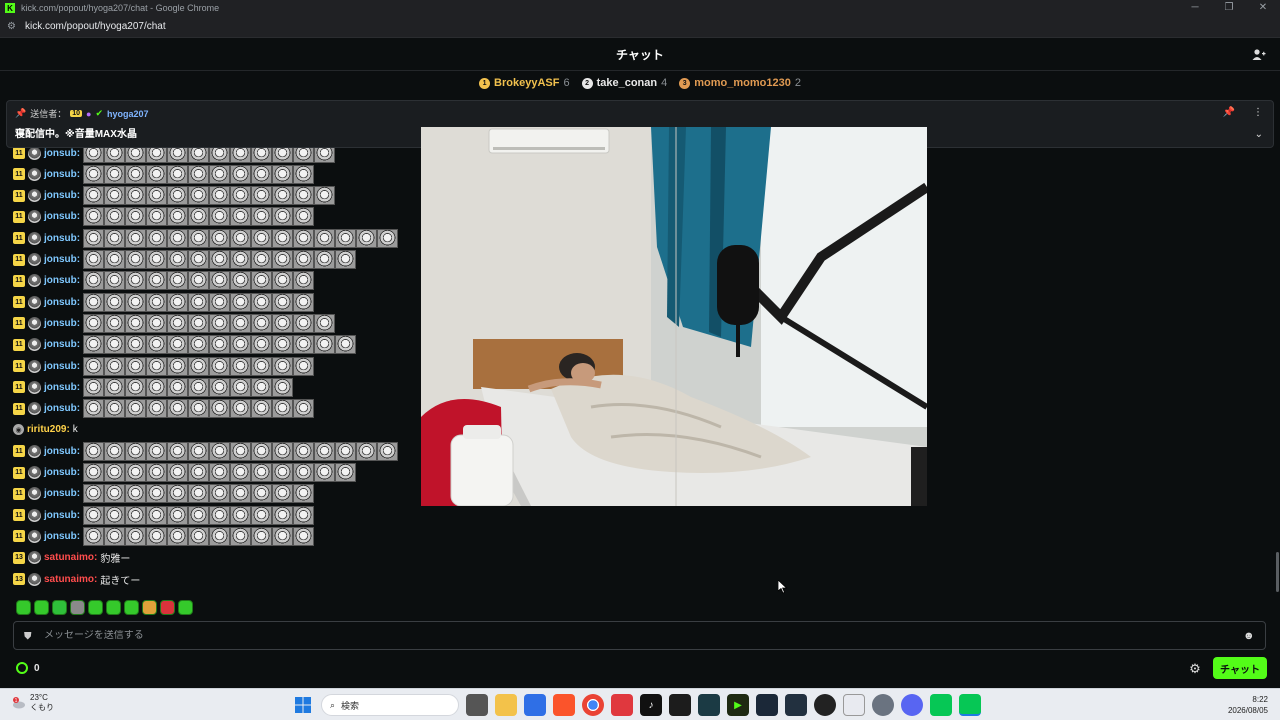  What do you see at coordinates (390, 705) in the screenshot?
I see `taskbar-search: ⌕ 検索` at bounding box center [390, 705].